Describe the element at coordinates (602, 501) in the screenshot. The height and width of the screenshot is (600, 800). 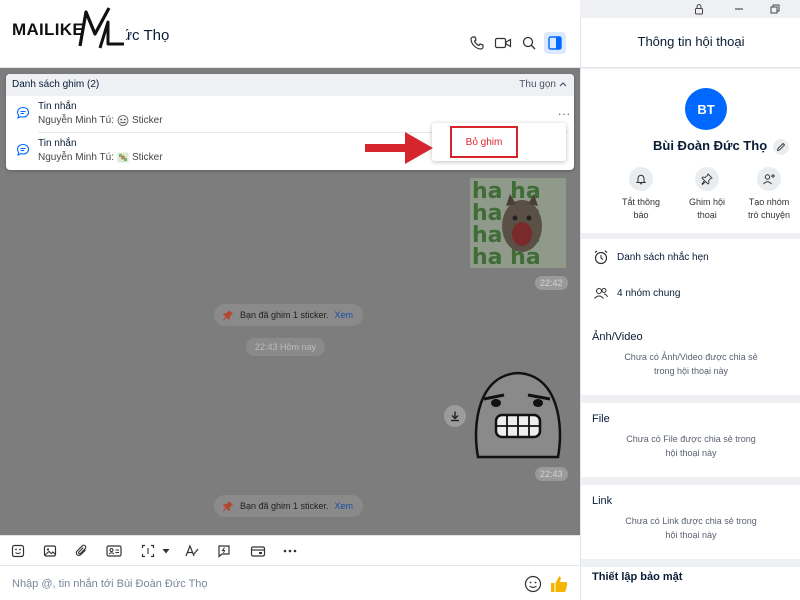
I see `link-section-title: Link` at that location.